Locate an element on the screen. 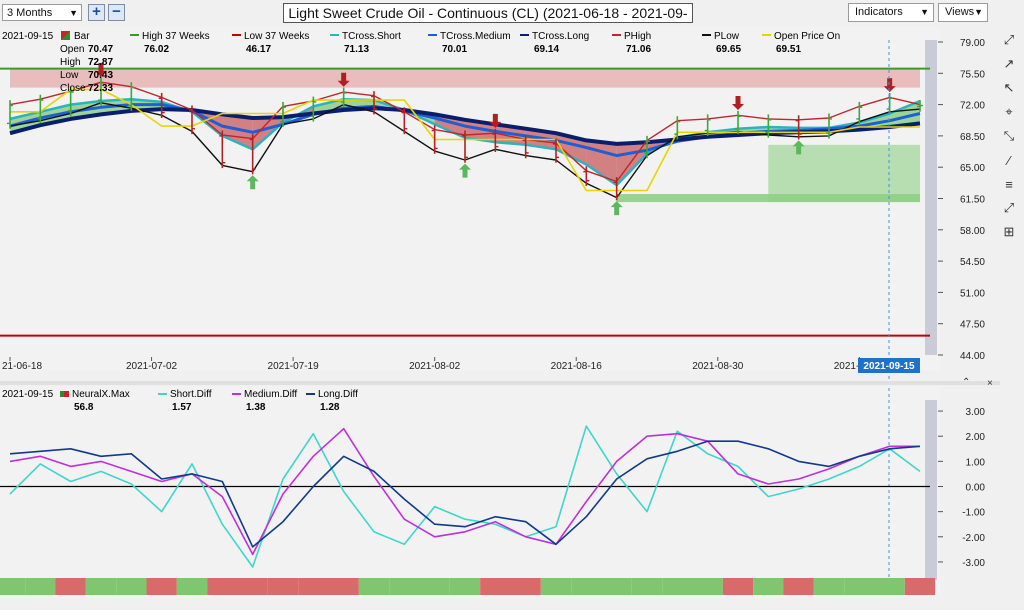 The height and width of the screenshot is (610, 1024). neuralx-regime-strip is located at coordinates (468, 586).